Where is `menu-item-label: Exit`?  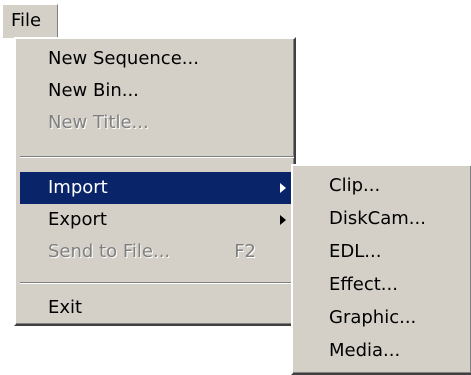
menu-item-label: Exit is located at coordinates (65, 307).